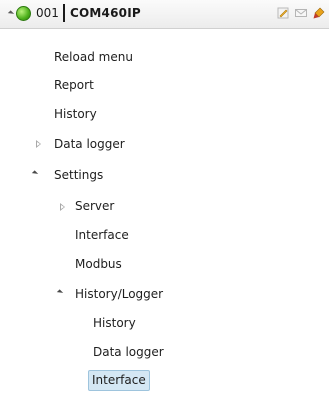 The height and width of the screenshot is (396, 329). Describe the element at coordinates (283, 13) in the screenshot. I see `edit-icon` at that location.